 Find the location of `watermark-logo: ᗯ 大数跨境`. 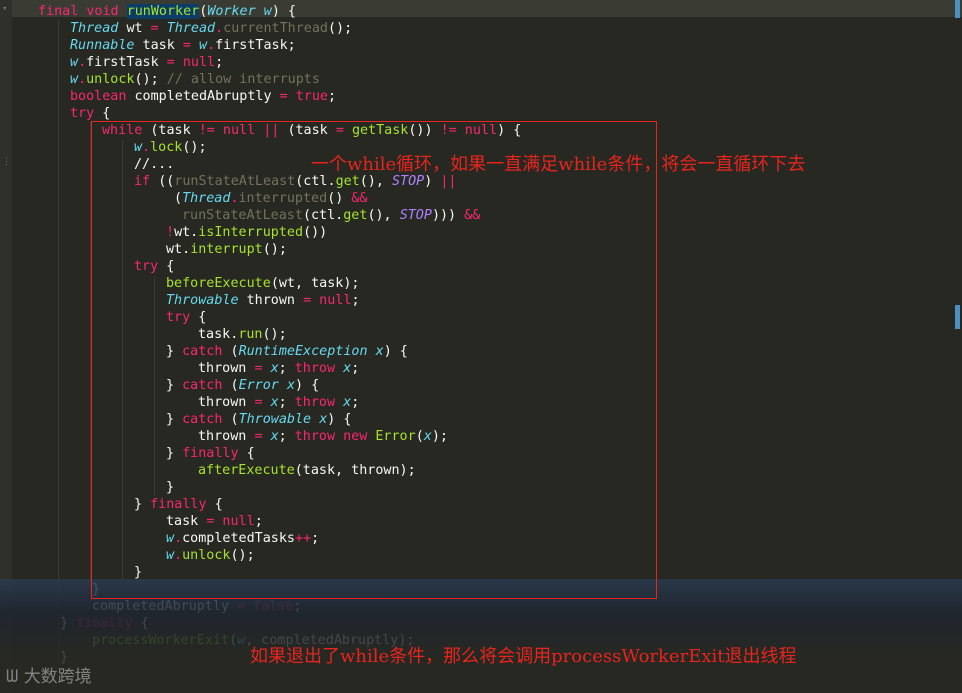

watermark-logo: ᗯ 大数跨境 is located at coordinates (49, 674).